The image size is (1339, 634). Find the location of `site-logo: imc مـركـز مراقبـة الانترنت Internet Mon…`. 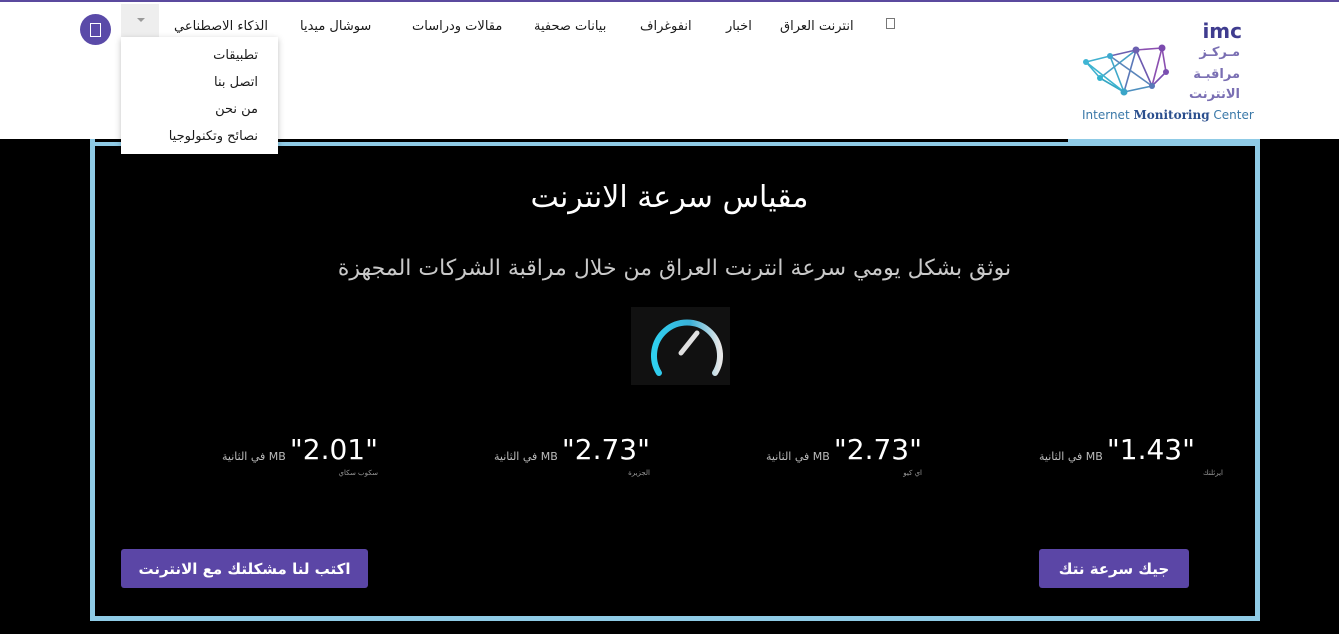

site-logo: imc مـركـز مراقبـة الانترنت Internet Mon… is located at coordinates (1166, 72).